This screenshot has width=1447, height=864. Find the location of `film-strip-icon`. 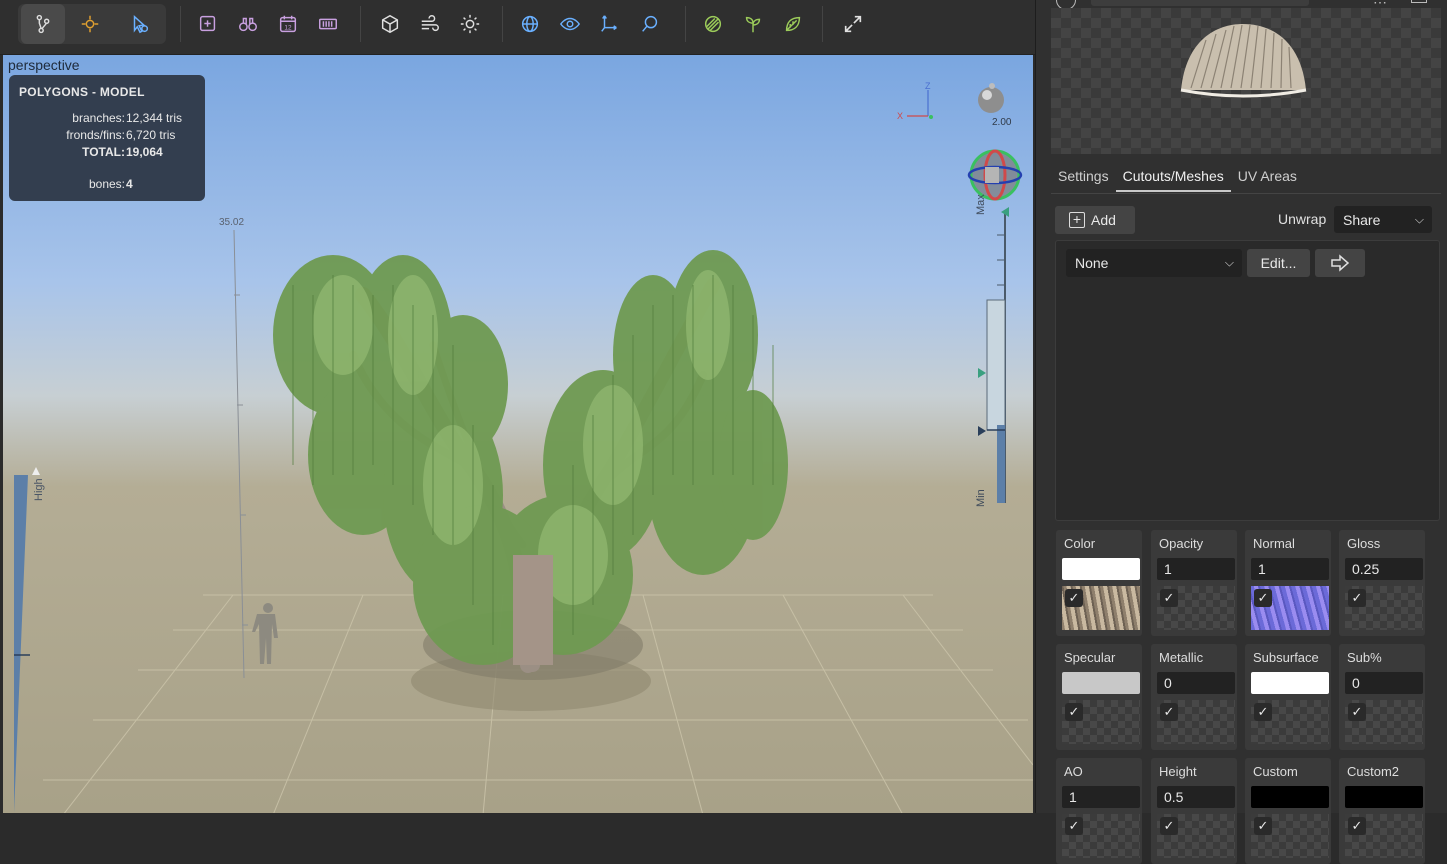

film-strip-icon is located at coordinates (328, 24).